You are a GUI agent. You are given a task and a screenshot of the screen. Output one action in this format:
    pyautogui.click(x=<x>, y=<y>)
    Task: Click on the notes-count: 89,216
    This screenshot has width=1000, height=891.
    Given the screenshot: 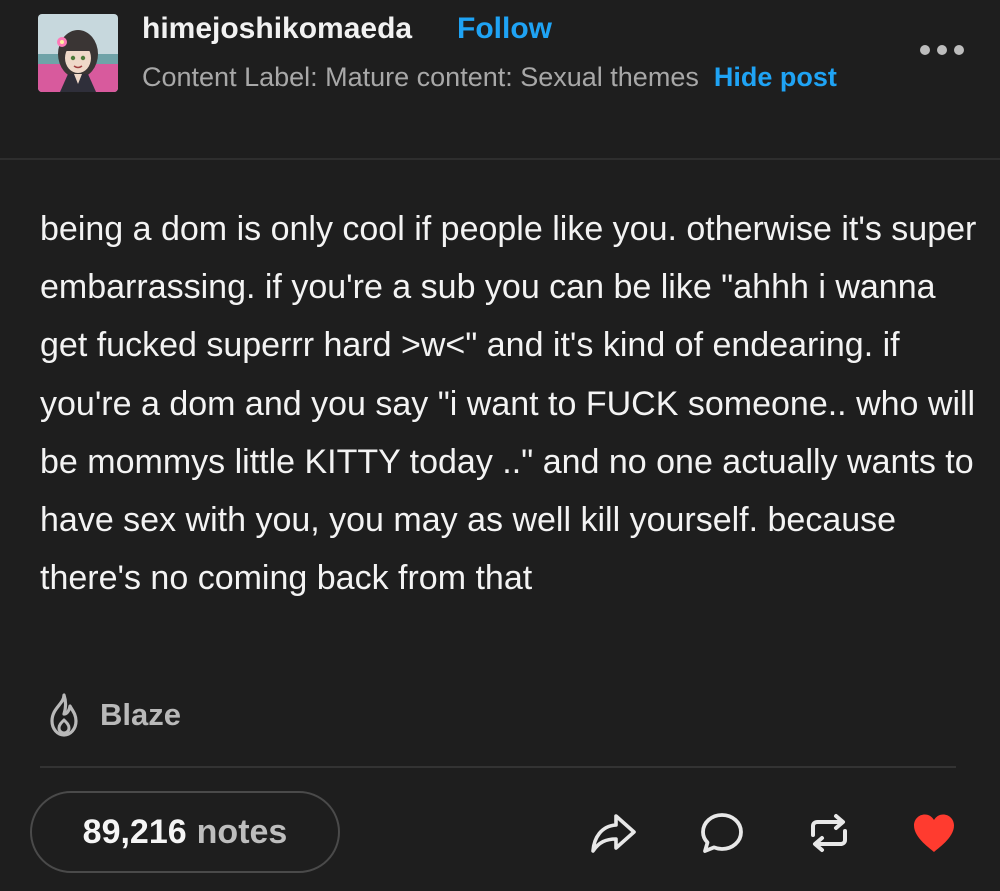 What is the action you would take?
    pyautogui.click(x=134, y=831)
    